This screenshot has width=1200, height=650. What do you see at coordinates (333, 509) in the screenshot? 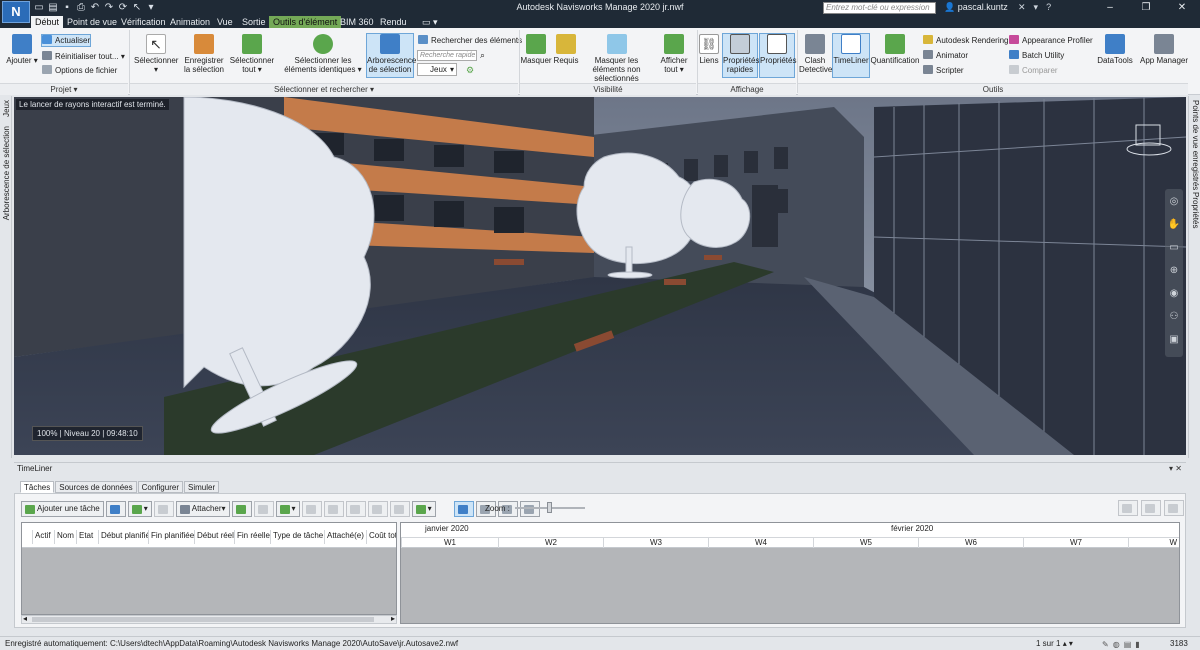
I see `outdent-button` at bounding box center [333, 509].